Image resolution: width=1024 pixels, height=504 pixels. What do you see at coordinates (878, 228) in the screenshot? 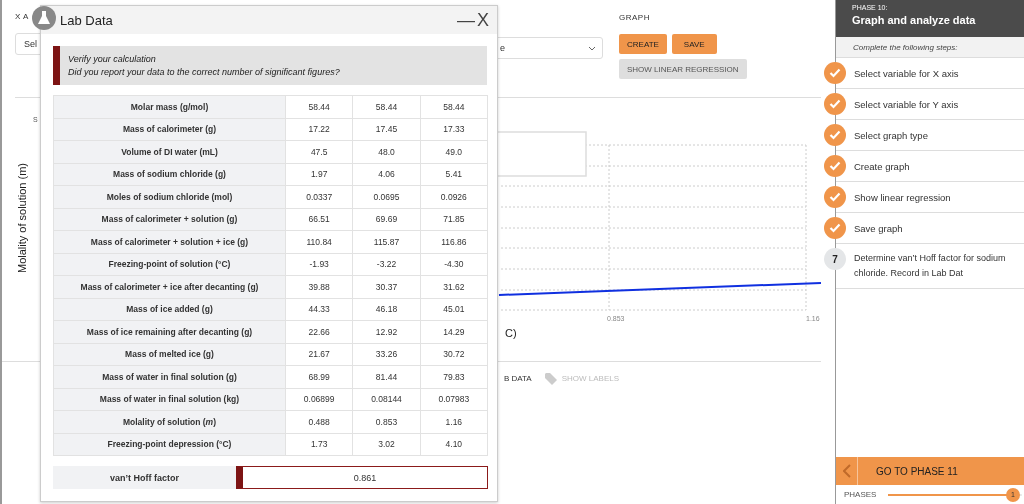
I see `step-text: Save graph` at bounding box center [878, 228].